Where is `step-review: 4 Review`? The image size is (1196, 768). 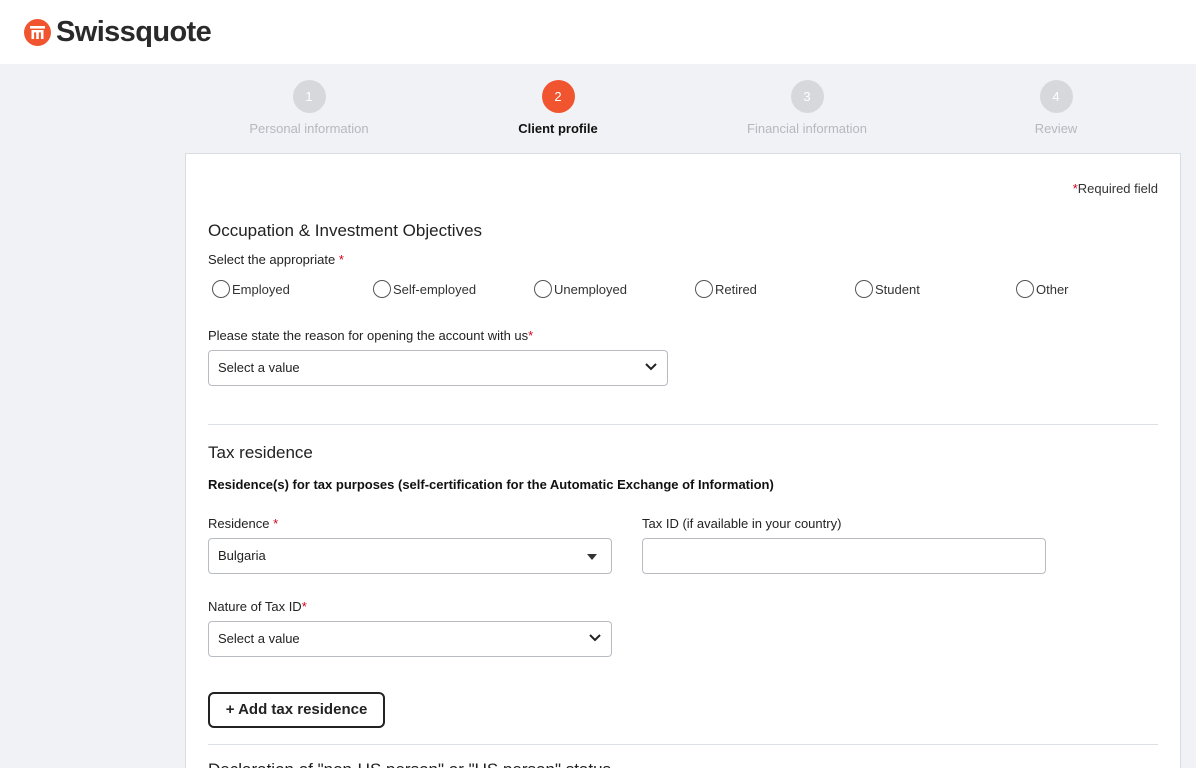
step-review: 4 Review is located at coordinates (1056, 108).